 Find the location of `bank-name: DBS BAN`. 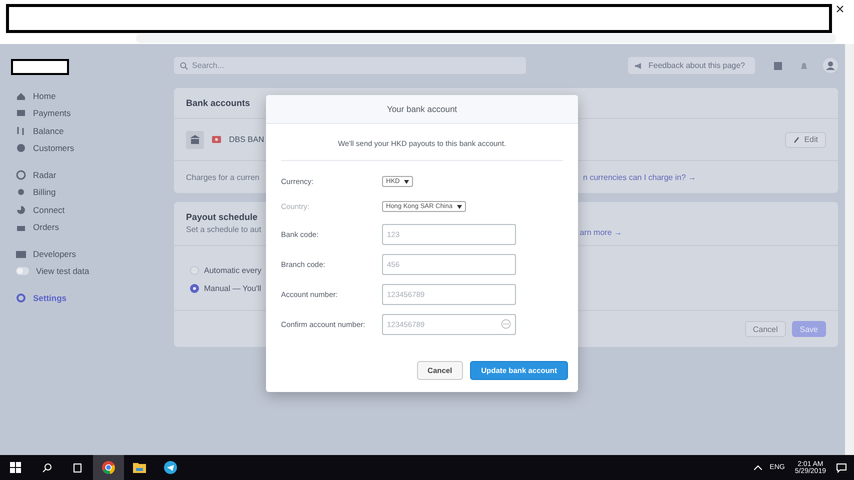

bank-name: DBS BAN is located at coordinates (246, 139).